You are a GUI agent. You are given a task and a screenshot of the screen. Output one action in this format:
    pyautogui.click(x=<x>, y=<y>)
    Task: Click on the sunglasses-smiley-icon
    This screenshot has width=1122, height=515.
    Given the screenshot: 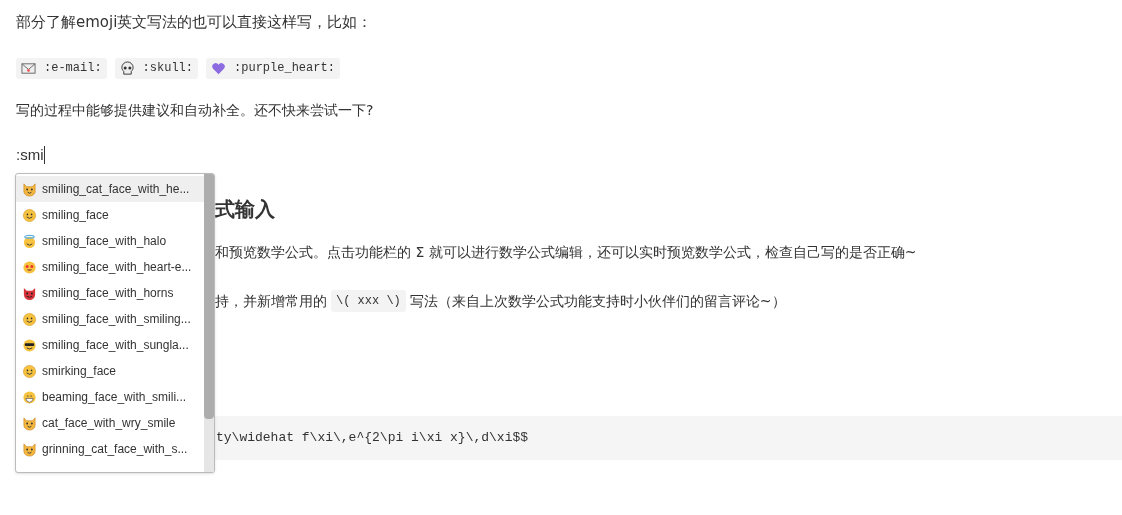 What is the action you would take?
    pyautogui.click(x=29, y=345)
    